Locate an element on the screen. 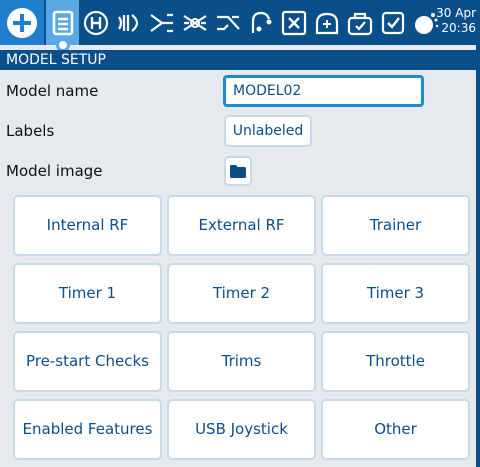 The width and height of the screenshot is (480, 467). timer-2-button: Timer 2 is located at coordinates (241, 293).